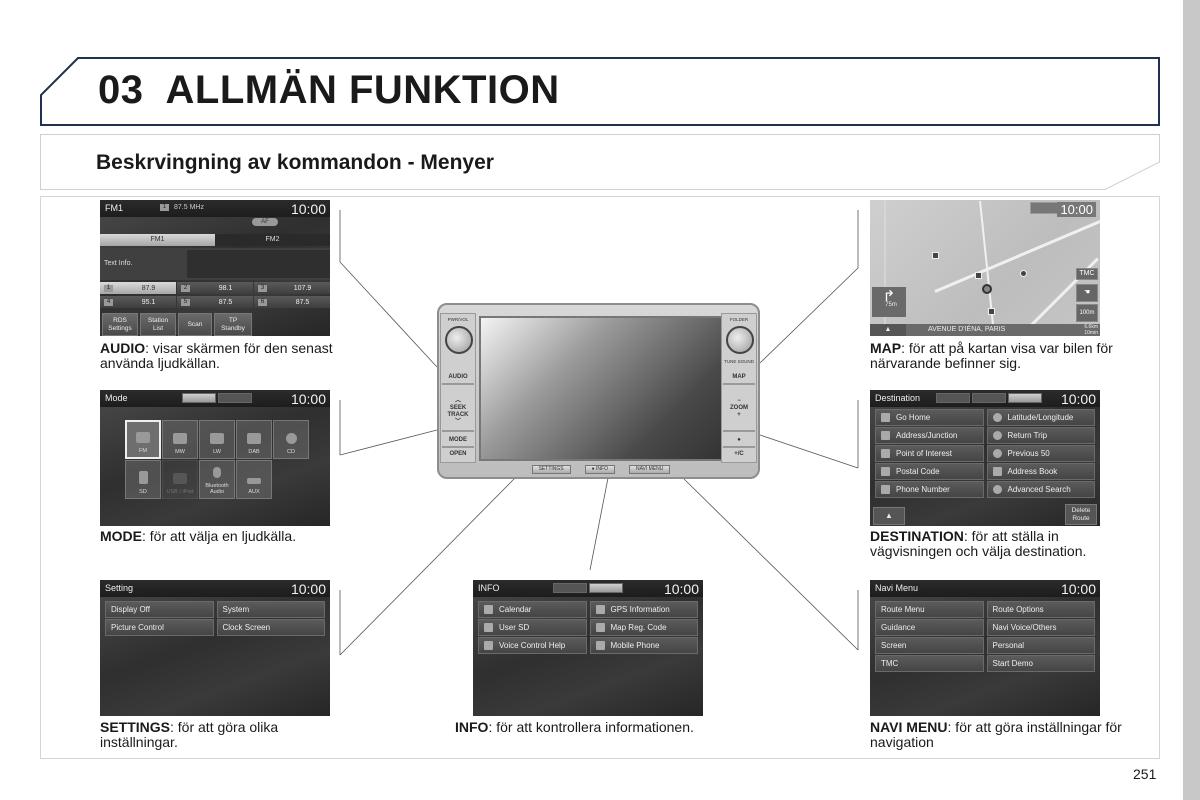 The height and width of the screenshot is (800, 1200). What do you see at coordinates (254, 479) in the screenshot?
I see `source-aux: AUX` at bounding box center [254, 479].